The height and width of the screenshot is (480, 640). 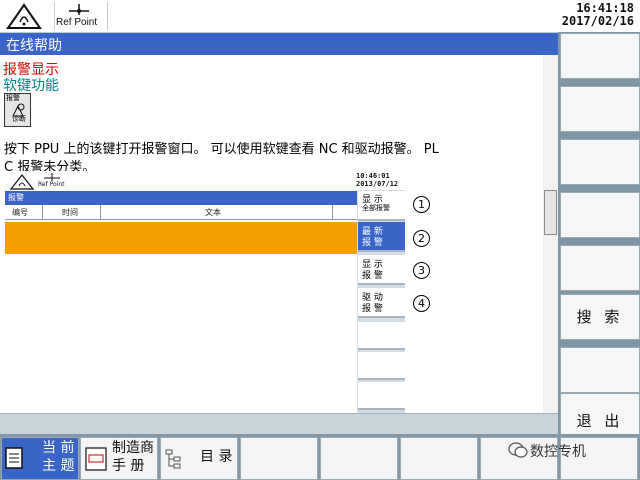 I want to click on refpoint-icon, so click(x=79, y=9).